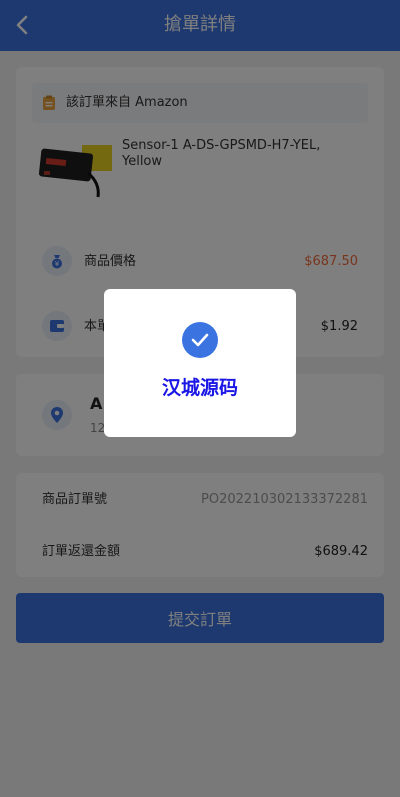 The width and height of the screenshot is (400, 797). What do you see at coordinates (200, 340) in the screenshot?
I see `checkmark-icon` at bounding box center [200, 340].